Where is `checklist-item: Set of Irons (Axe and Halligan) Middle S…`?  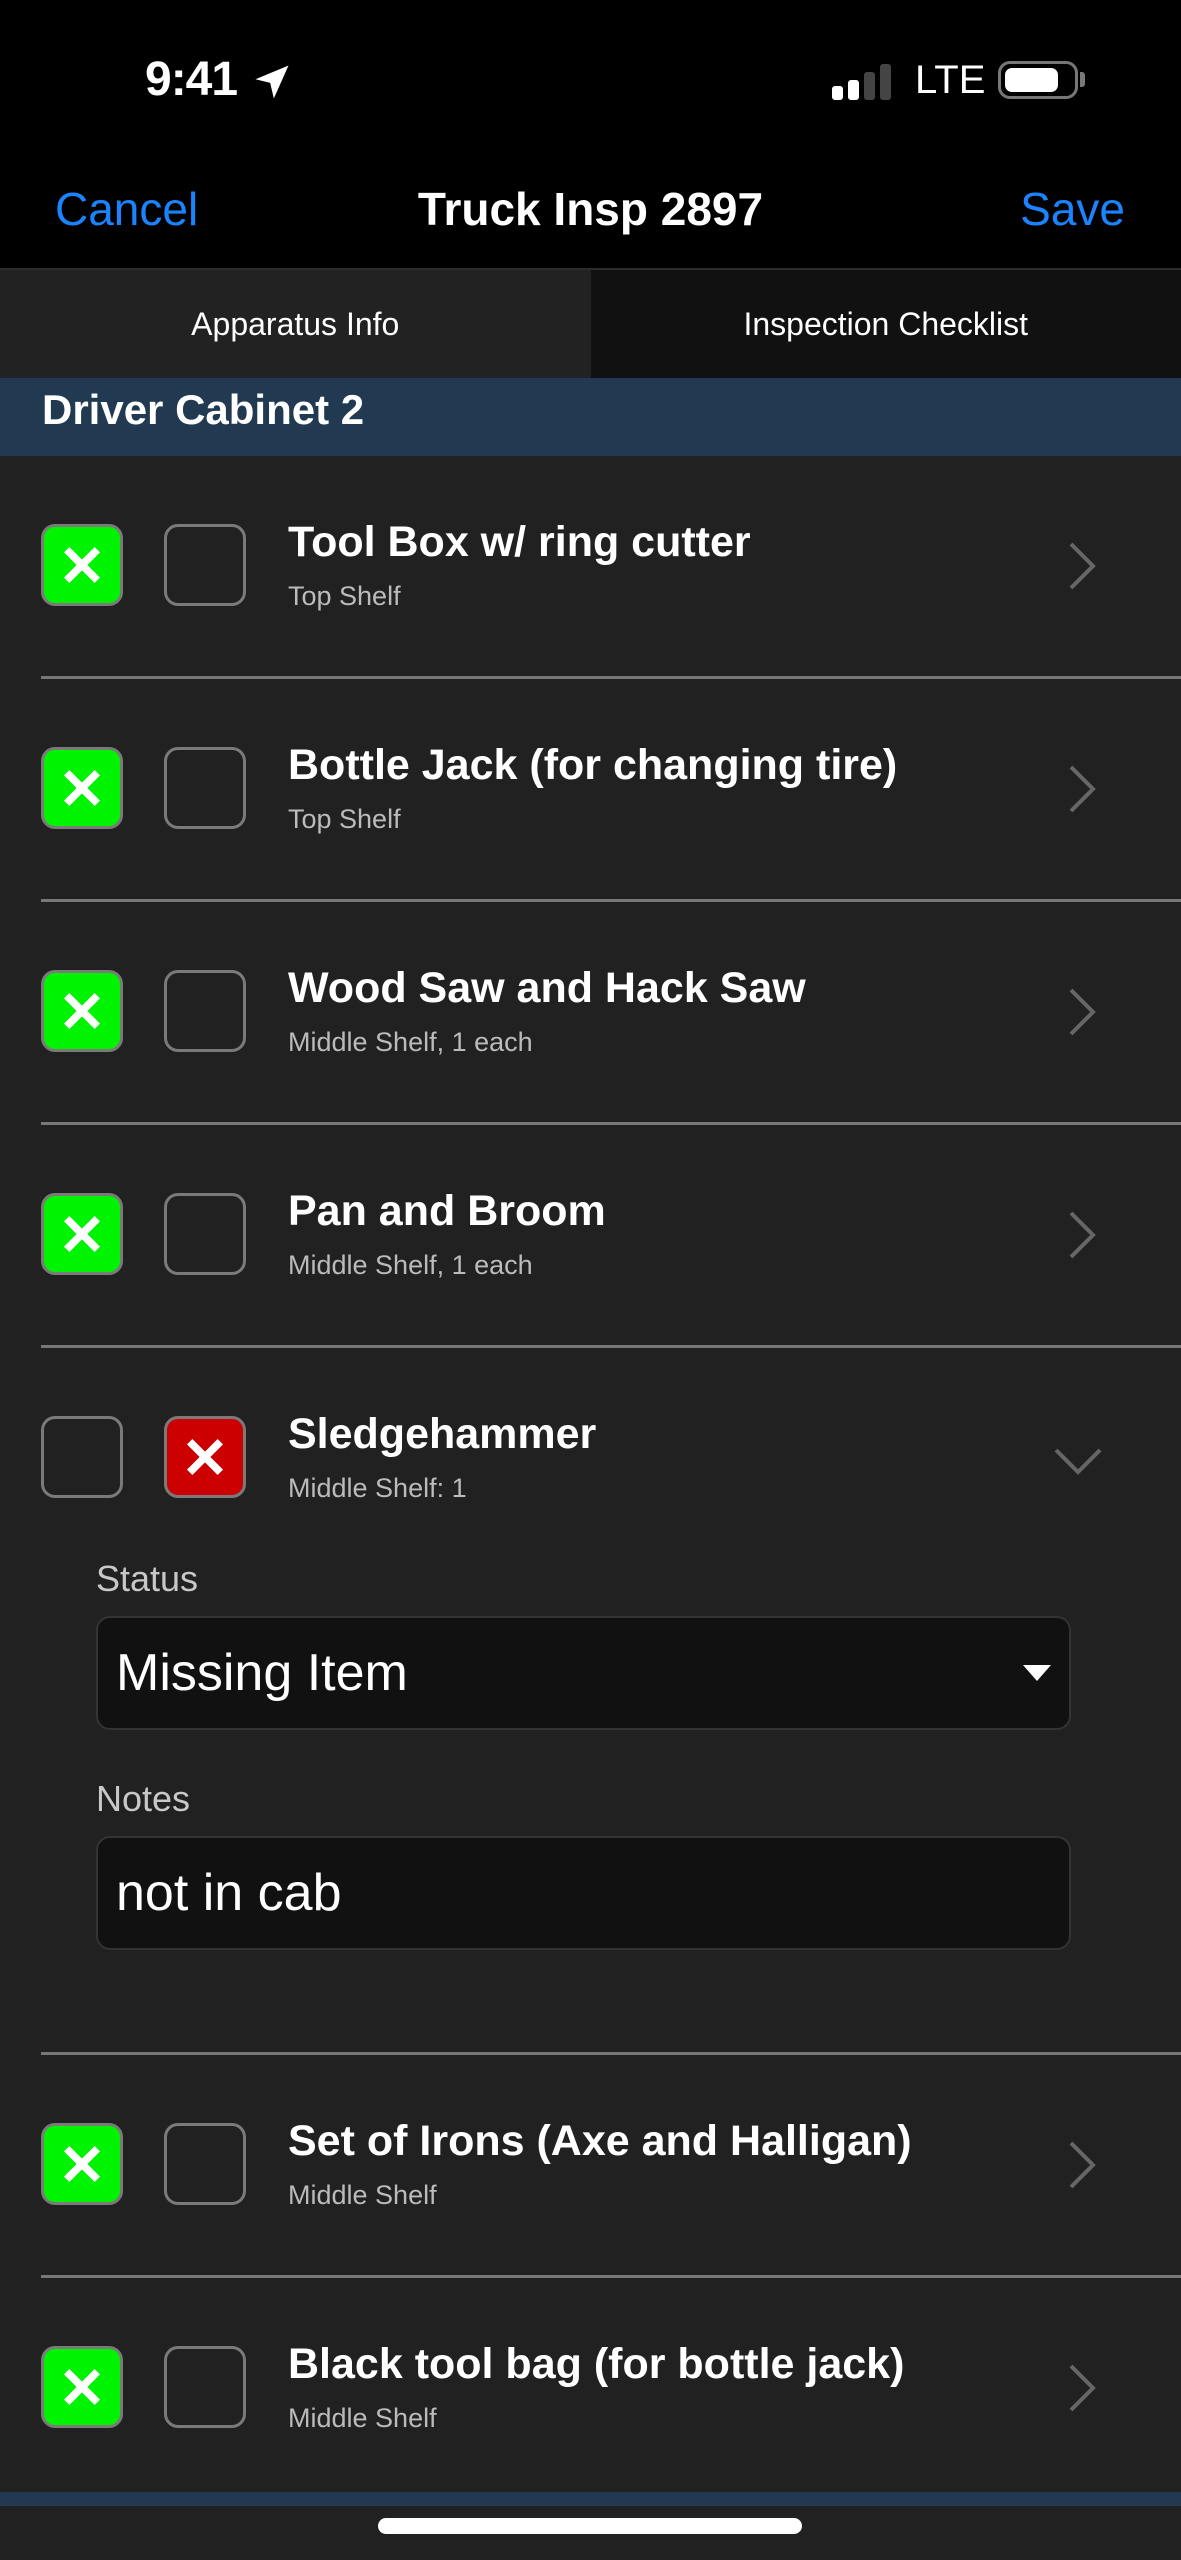 checklist-item: Set of Irons (Axe and Halligan) Middle S… is located at coordinates (590, 2166).